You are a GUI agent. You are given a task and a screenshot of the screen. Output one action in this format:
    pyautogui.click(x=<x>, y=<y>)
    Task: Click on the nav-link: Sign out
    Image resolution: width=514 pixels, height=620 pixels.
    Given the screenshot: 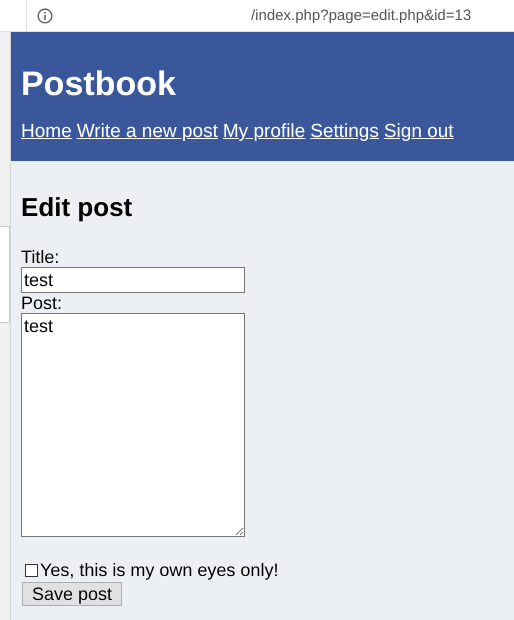 What is the action you would take?
    pyautogui.click(x=419, y=132)
    